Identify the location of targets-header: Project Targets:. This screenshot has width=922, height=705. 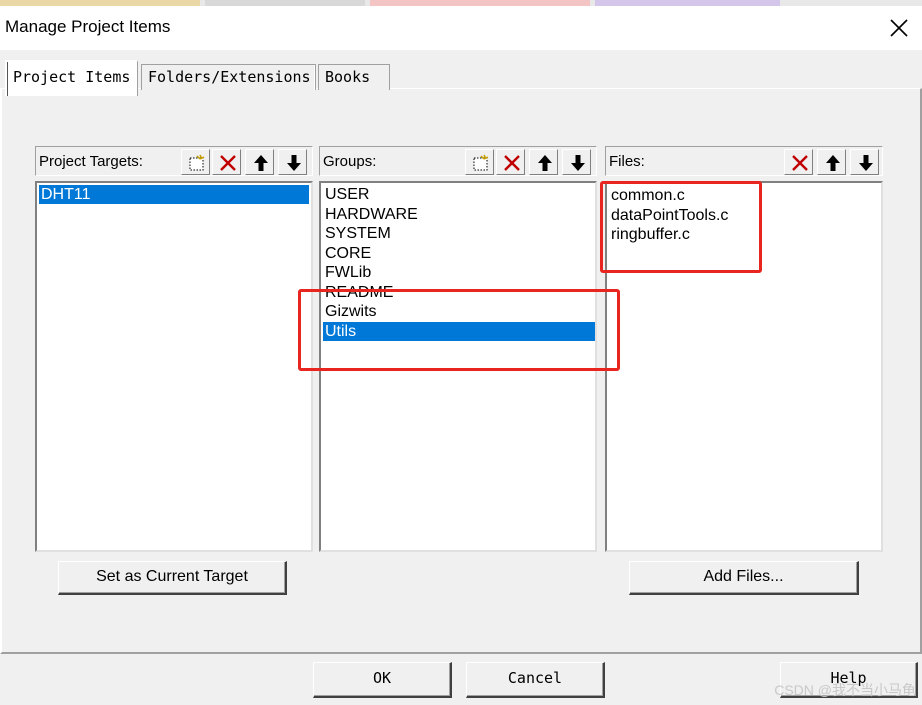
(174, 161).